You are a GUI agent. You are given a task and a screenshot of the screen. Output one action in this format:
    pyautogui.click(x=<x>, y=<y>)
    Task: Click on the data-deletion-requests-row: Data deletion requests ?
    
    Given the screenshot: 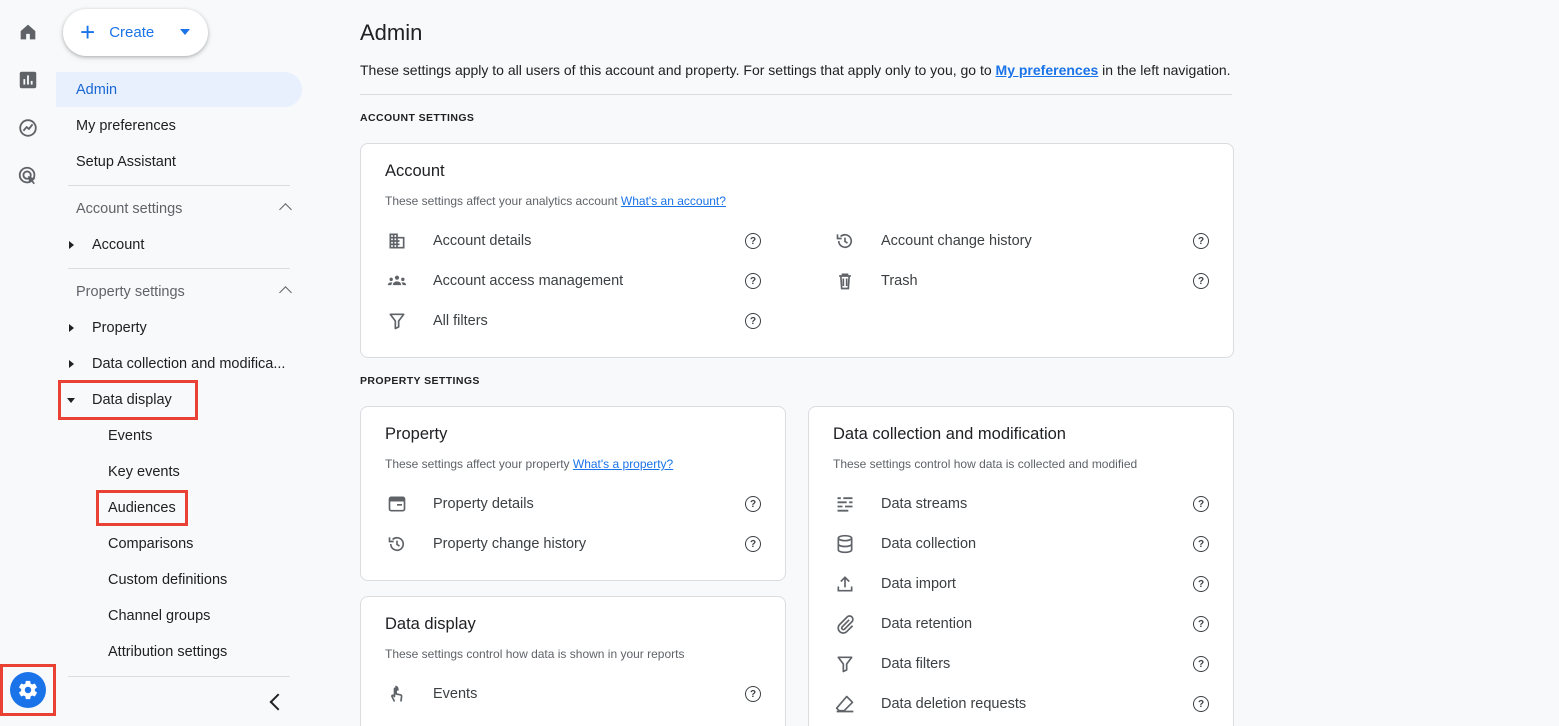 What is the action you would take?
    pyautogui.click(x=1021, y=704)
    